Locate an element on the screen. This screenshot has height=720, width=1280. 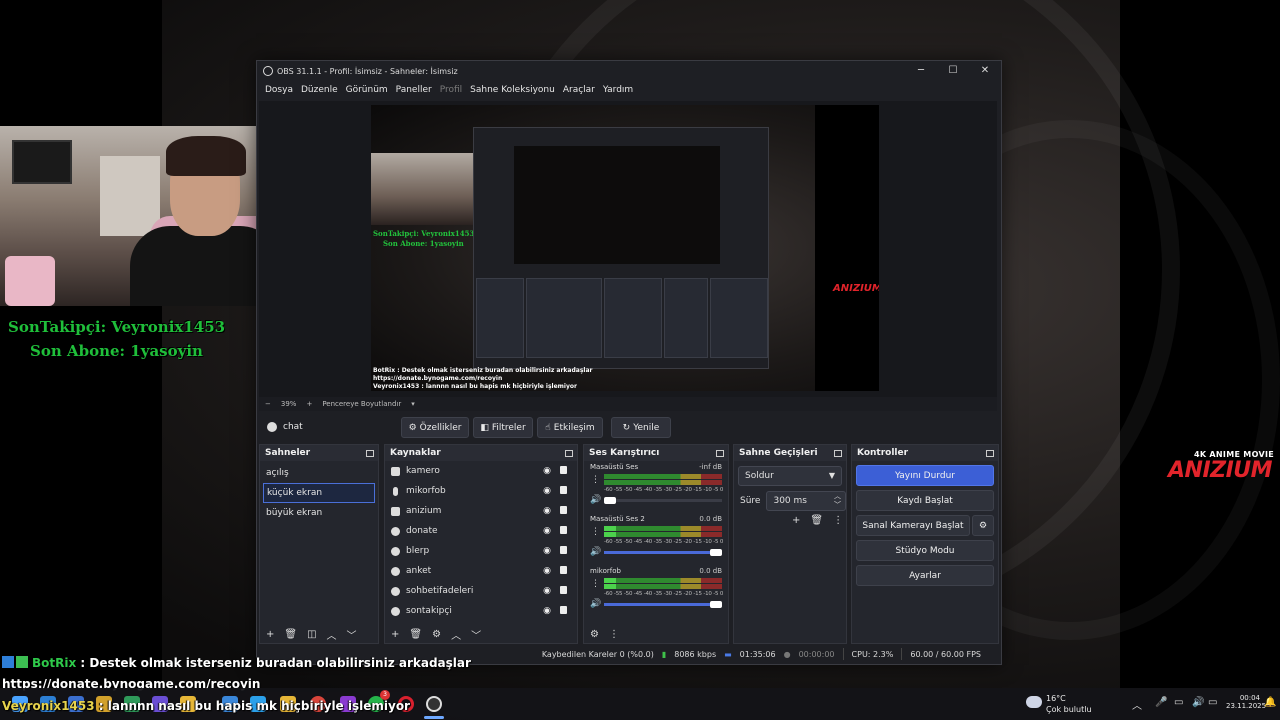
source-properties-icon: ⚙ is located at coordinates (436, 634).